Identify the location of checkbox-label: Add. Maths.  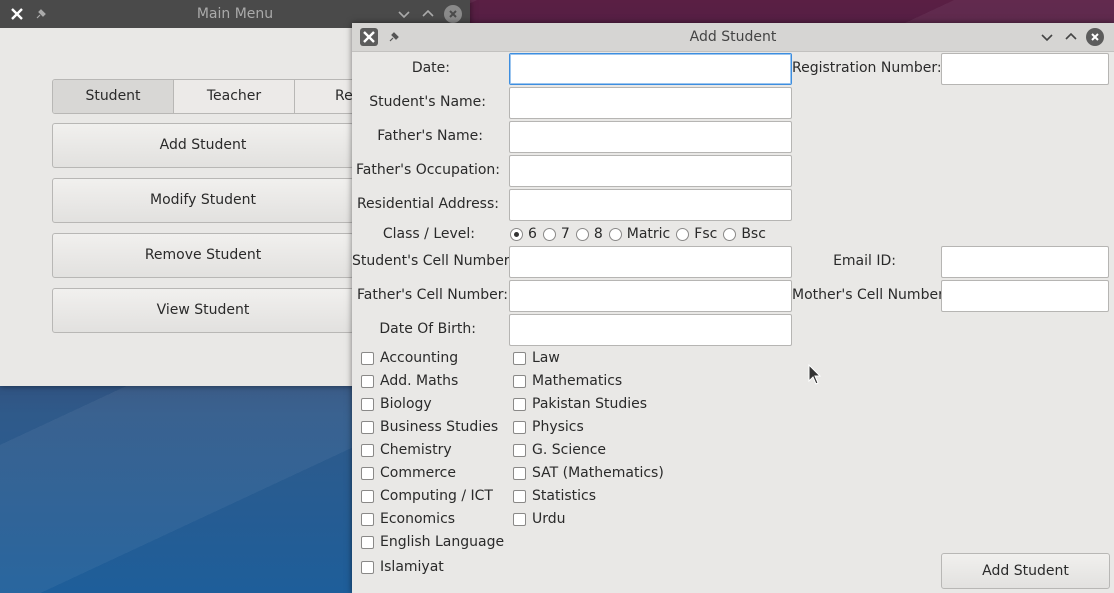
(419, 381).